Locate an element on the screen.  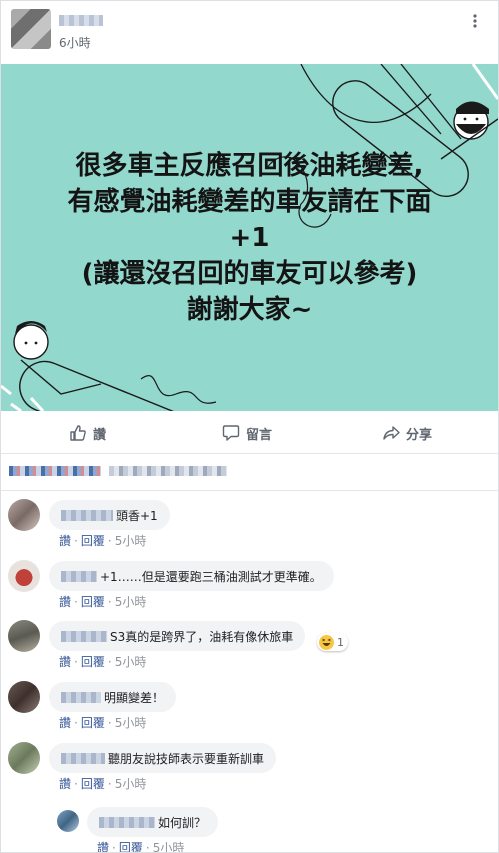
comment-bubble: 聽朋友說技師表示要重新訓車 is located at coordinates (163, 758).